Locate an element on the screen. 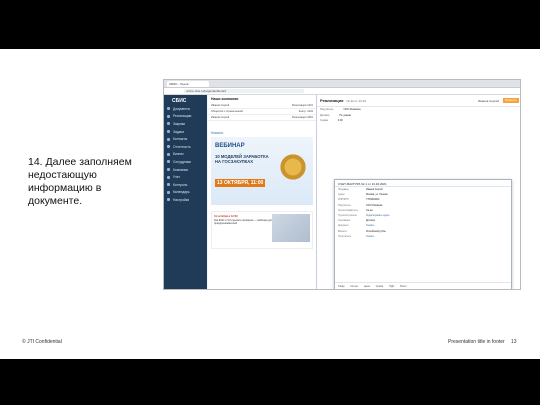 The image size is (540, 405). purchases-icon is located at coordinates (168, 124).